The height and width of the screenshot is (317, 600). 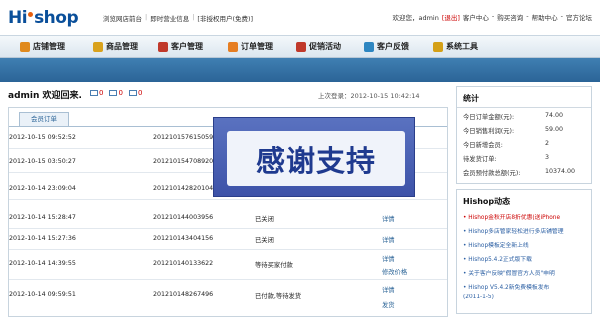 I want to click on nav-goods-management: 商品管理, so click(x=115, y=46).